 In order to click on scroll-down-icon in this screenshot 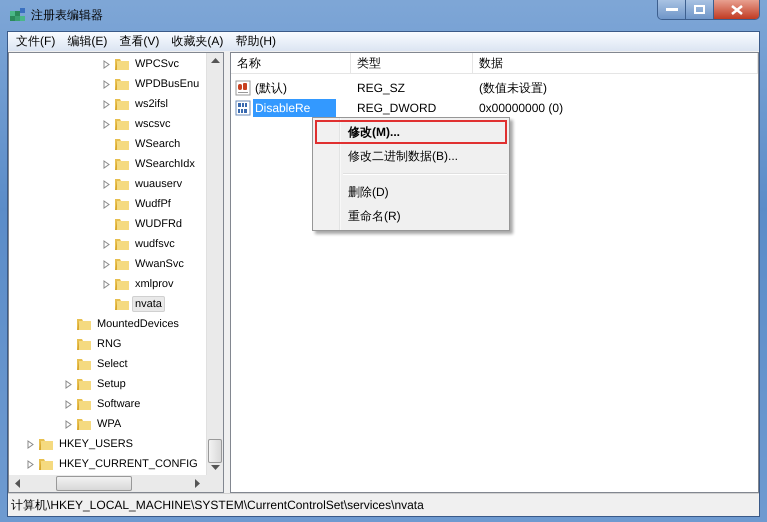, I will do `click(215, 467)`.